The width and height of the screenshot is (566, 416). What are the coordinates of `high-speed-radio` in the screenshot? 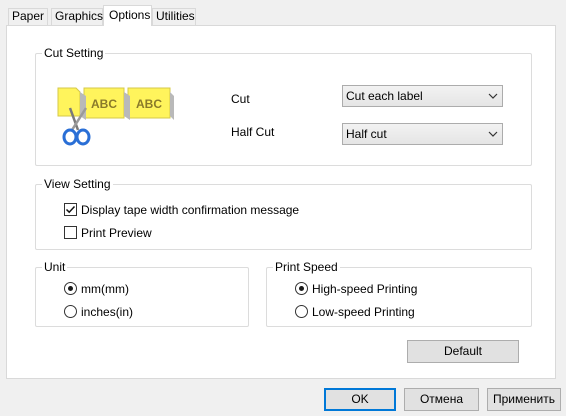 It's located at (301, 288).